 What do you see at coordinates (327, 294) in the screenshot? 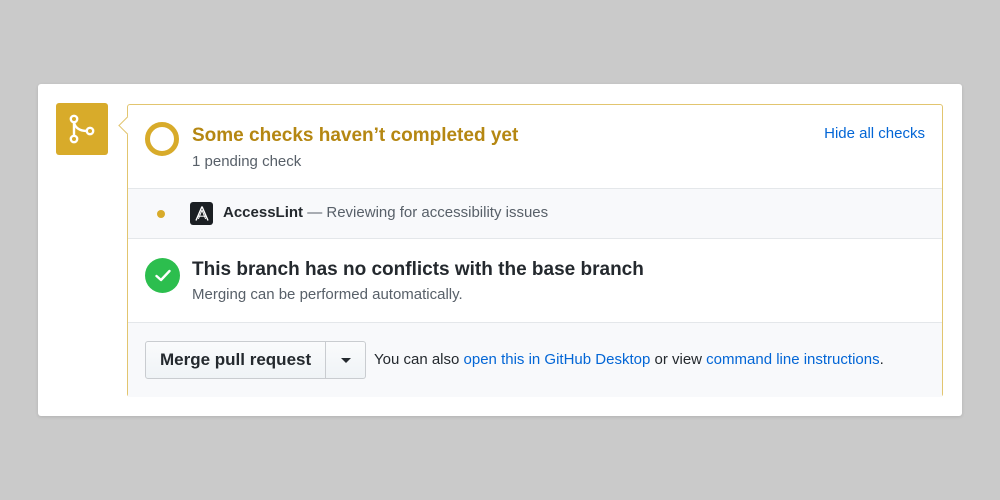
I see `conflicts-subtitle: Merging can be performed automatically.` at bounding box center [327, 294].